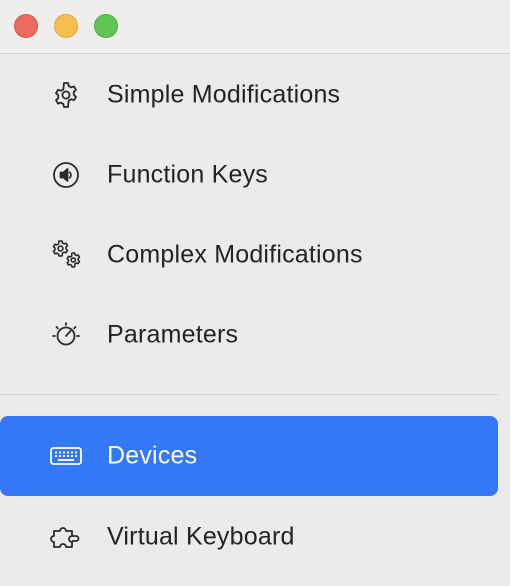  What do you see at coordinates (66, 335) in the screenshot?
I see `gauge-icon` at bounding box center [66, 335].